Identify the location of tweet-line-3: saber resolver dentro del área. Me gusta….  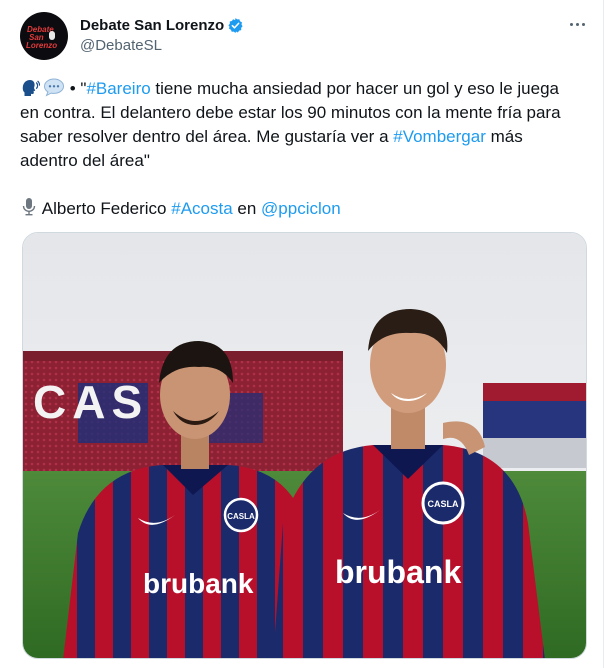
(305, 137).